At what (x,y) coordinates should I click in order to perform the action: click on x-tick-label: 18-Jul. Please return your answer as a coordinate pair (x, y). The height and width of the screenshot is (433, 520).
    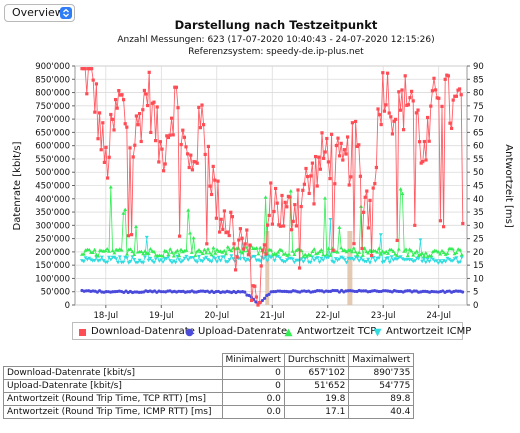
    Looking at the image, I should click on (106, 316).